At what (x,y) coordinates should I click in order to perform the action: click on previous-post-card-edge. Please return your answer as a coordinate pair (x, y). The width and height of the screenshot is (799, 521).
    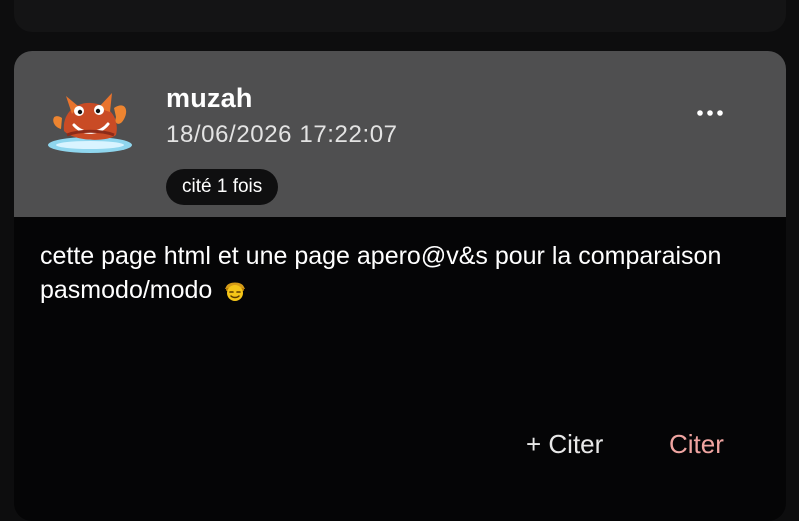
    Looking at the image, I should click on (400, 16).